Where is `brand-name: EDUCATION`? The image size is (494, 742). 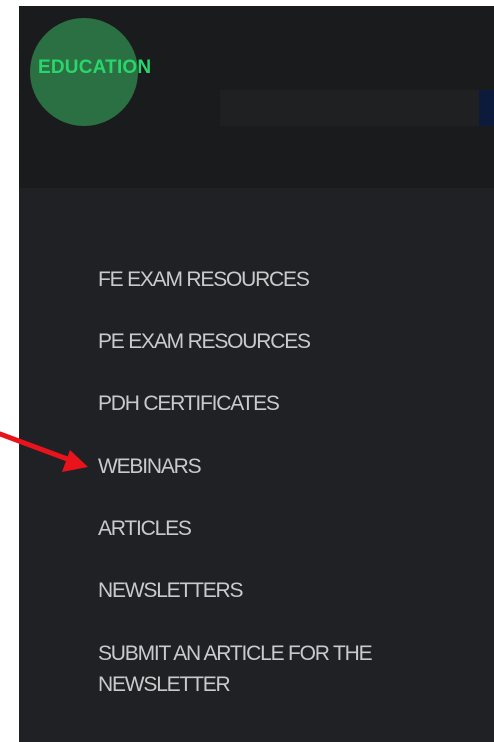
brand-name: EDUCATION is located at coordinates (94, 68).